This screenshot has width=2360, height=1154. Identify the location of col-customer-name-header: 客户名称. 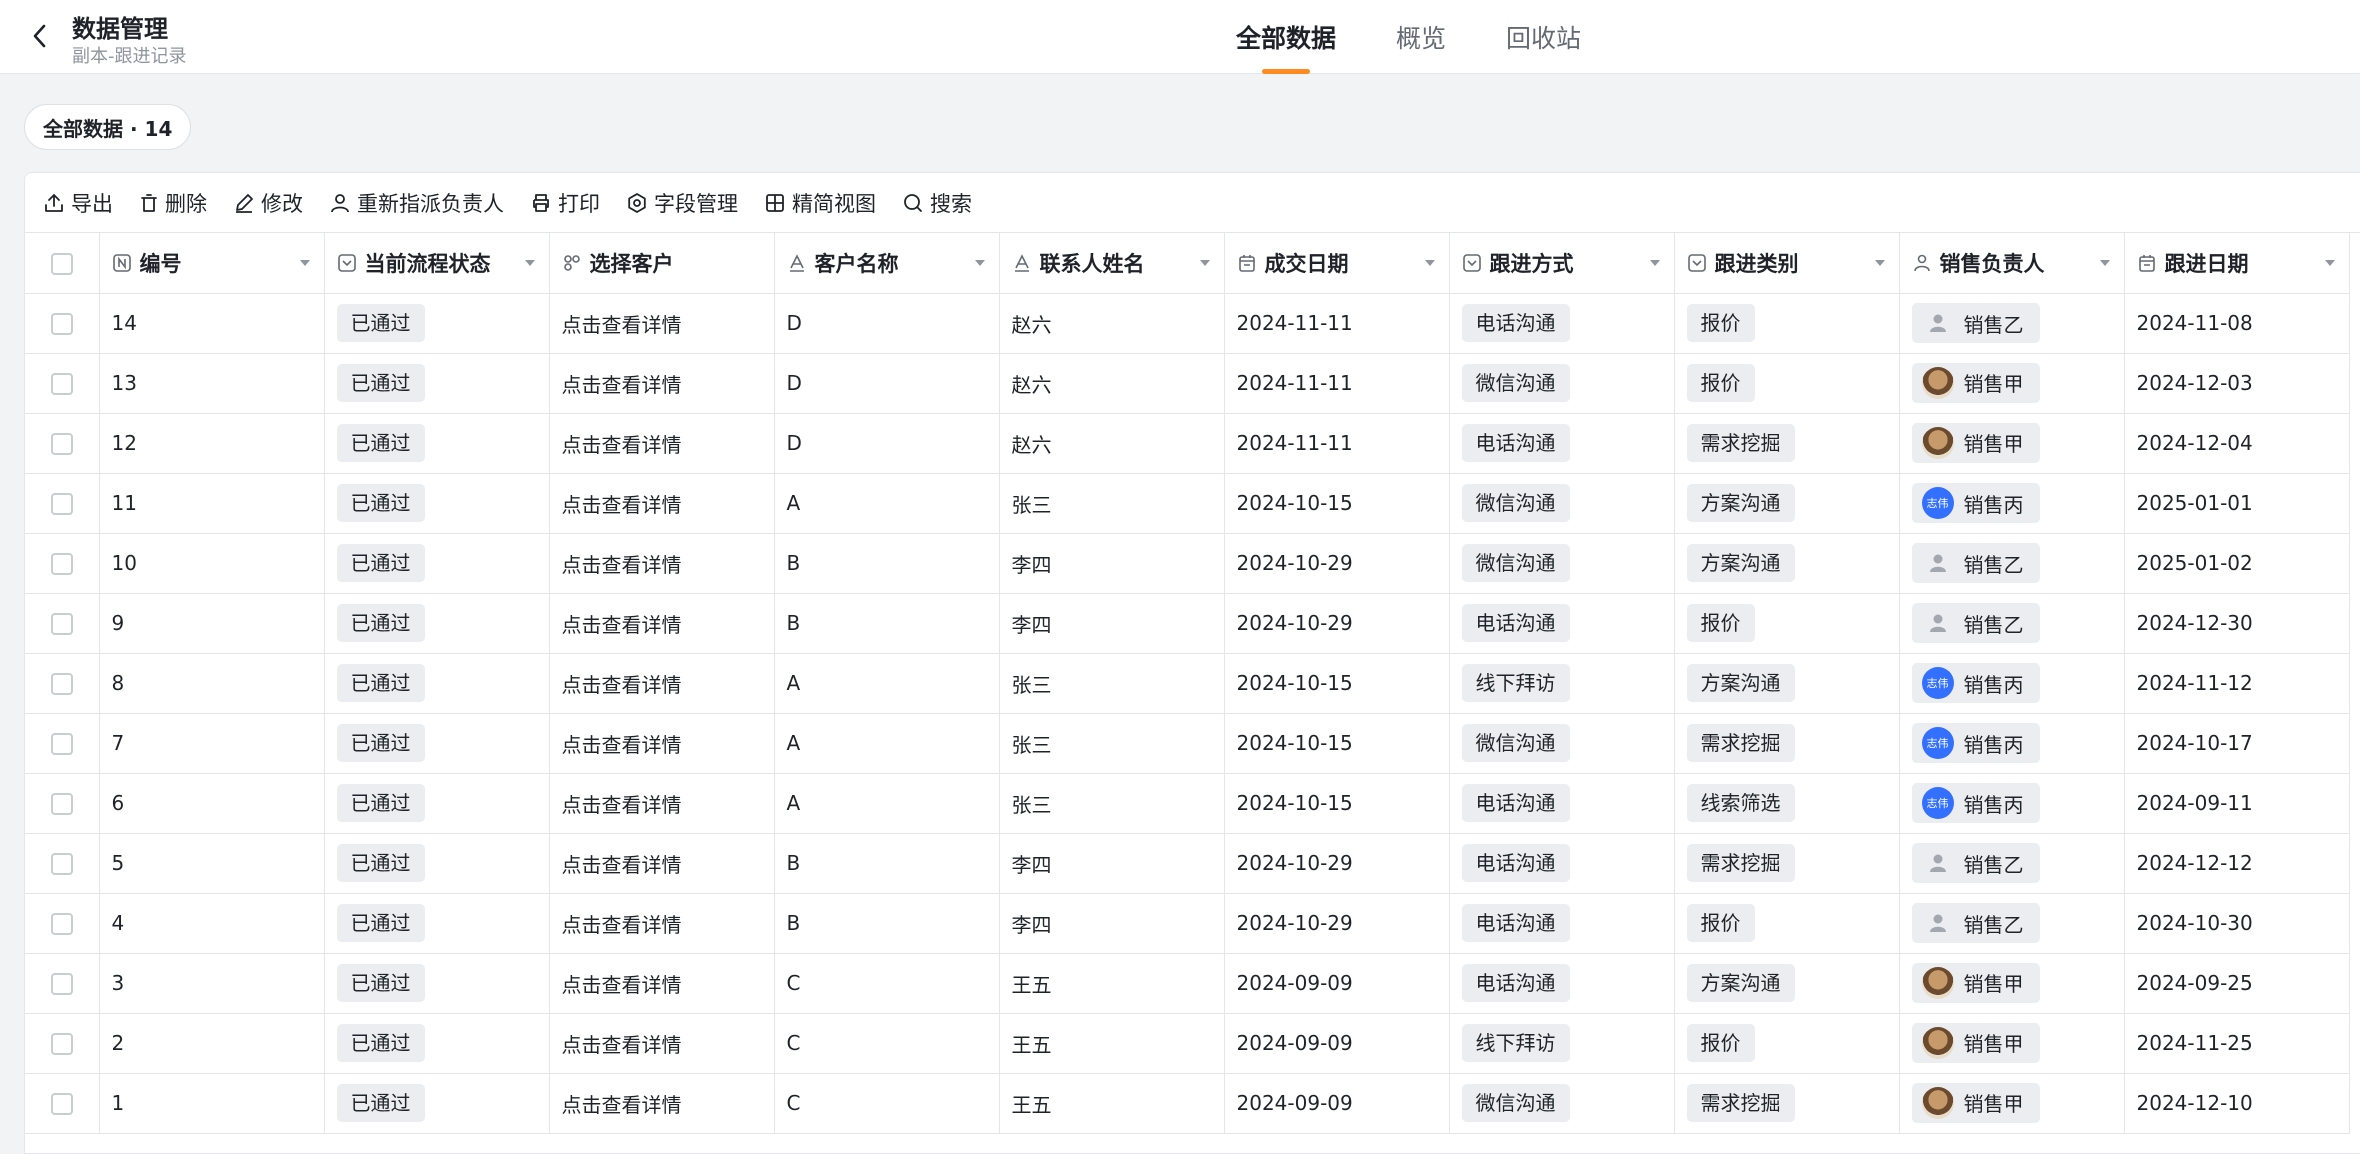
(887, 263).